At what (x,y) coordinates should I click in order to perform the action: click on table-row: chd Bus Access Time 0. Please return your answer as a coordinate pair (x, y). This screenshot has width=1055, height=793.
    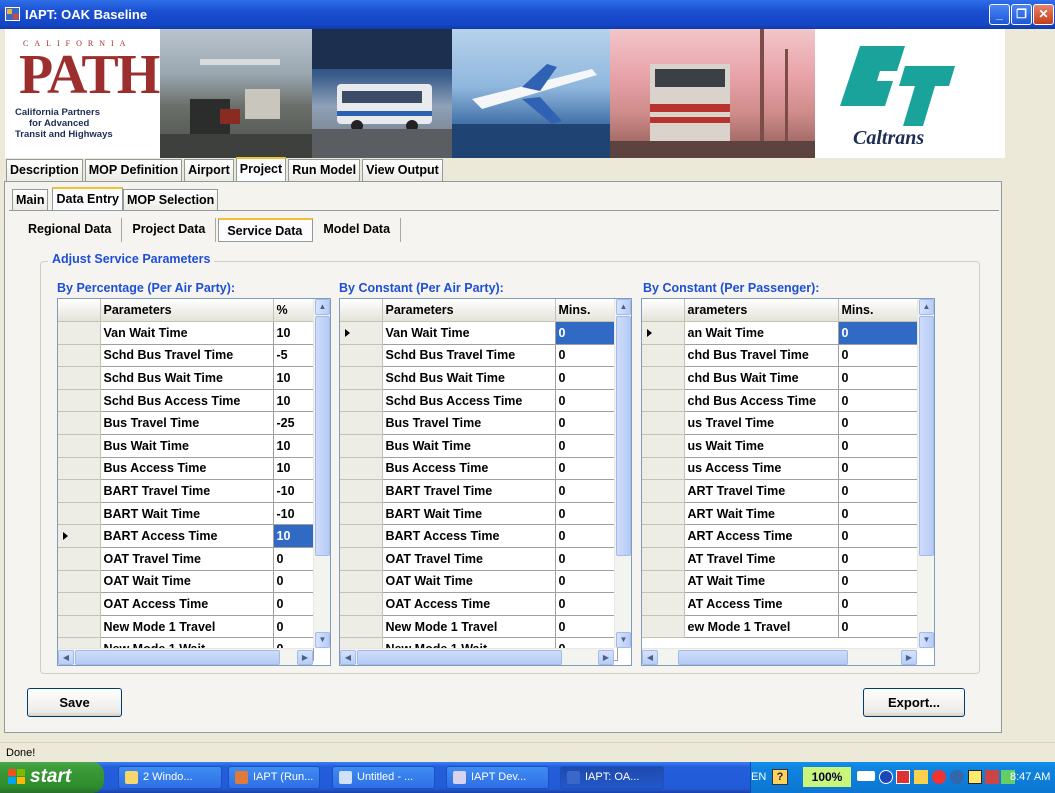
    Looking at the image, I should click on (780, 401).